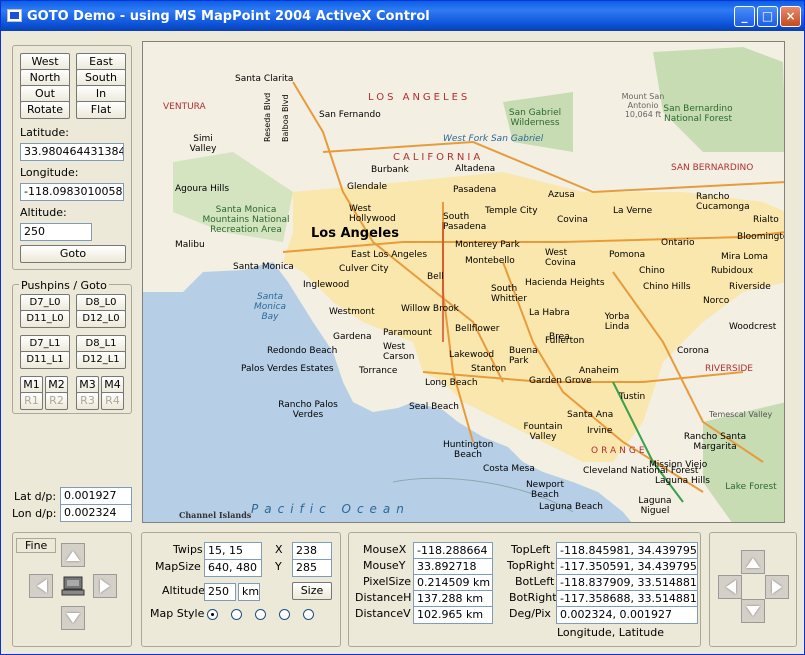 The width and height of the screenshot is (805, 655). What do you see at coordinates (364, 269) in the screenshot?
I see `map-label-culver-city: Culver City` at bounding box center [364, 269].